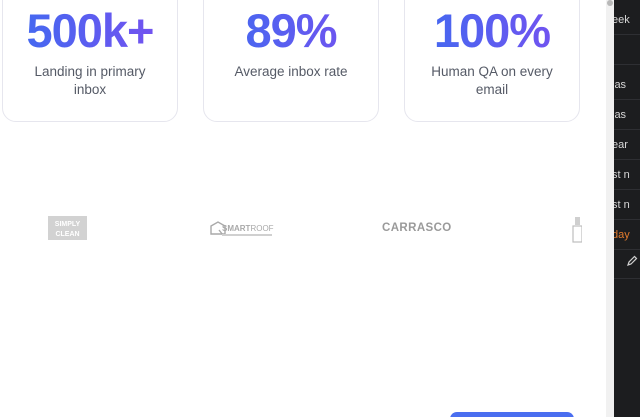 The height and width of the screenshot is (417, 640). I want to click on side-panel-item, so click(627, 50).